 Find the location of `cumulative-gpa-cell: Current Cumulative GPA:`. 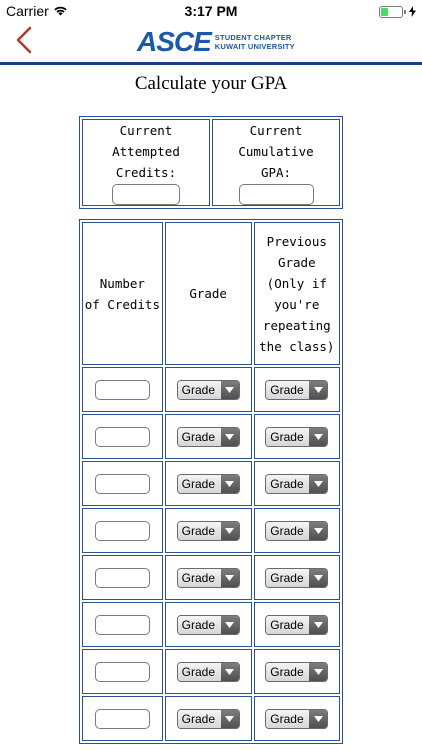

cumulative-gpa-cell: Current Cumulative GPA: is located at coordinates (276, 162).